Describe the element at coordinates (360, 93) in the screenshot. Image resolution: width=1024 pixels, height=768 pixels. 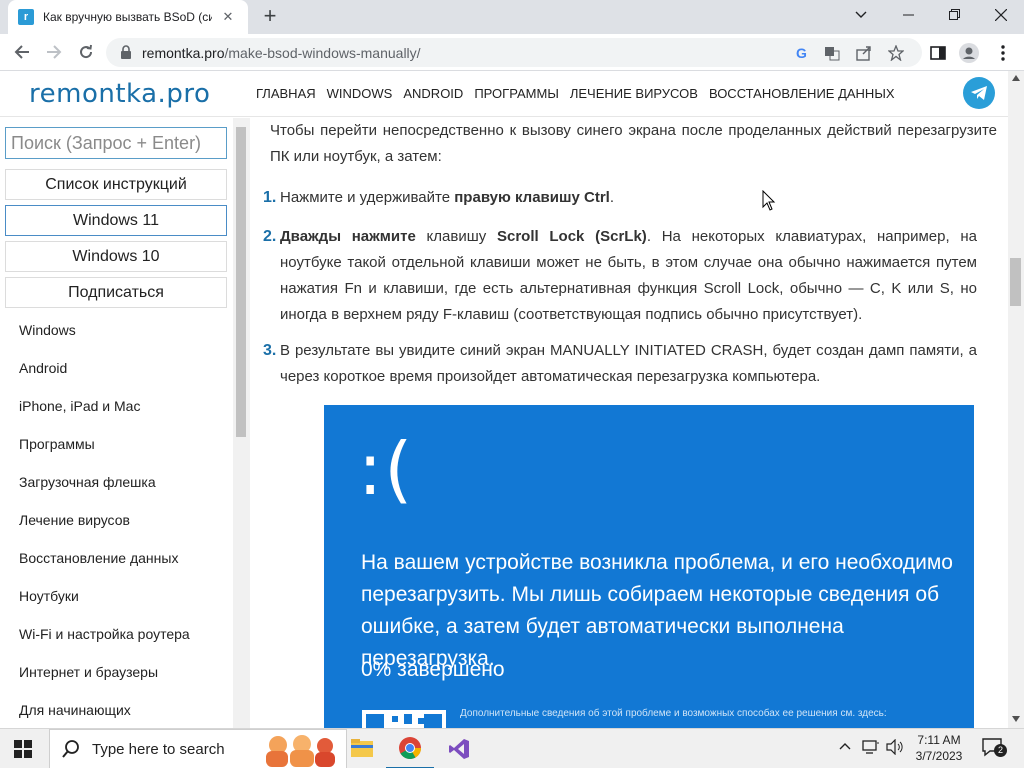
I see `nav-windows: WINDOWS` at that location.